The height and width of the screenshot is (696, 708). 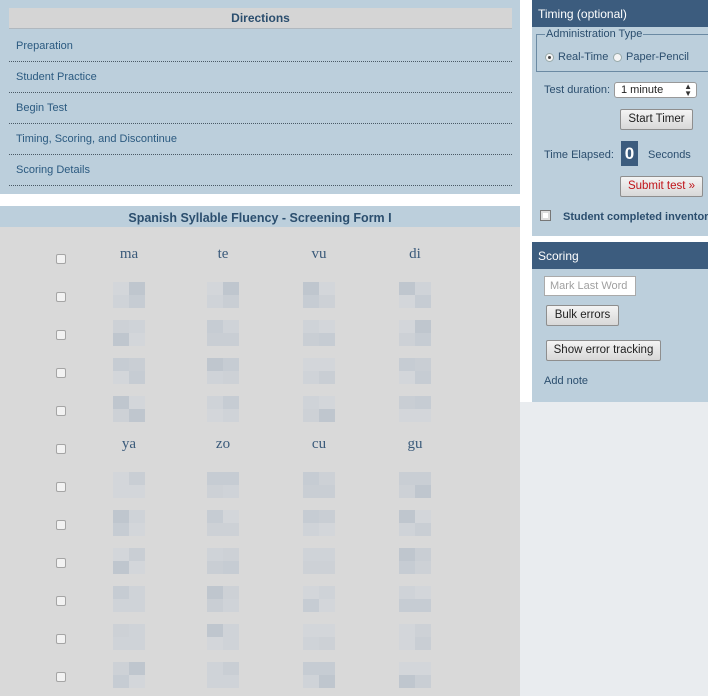 What do you see at coordinates (579, 155) in the screenshot?
I see `time-elapsed-label: Time Elapsed:` at bounding box center [579, 155].